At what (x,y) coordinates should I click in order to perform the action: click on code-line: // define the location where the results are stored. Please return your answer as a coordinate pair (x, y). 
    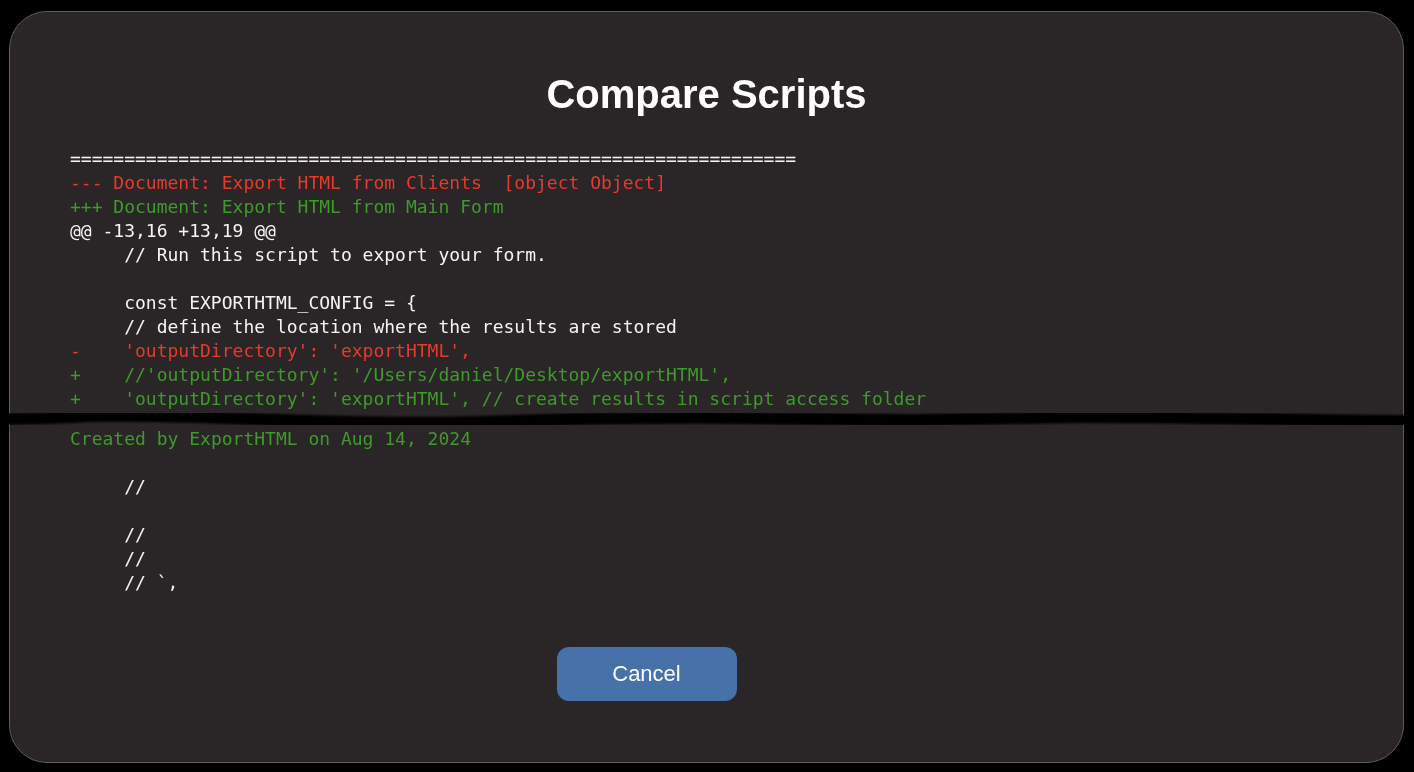
    Looking at the image, I should click on (400, 327).